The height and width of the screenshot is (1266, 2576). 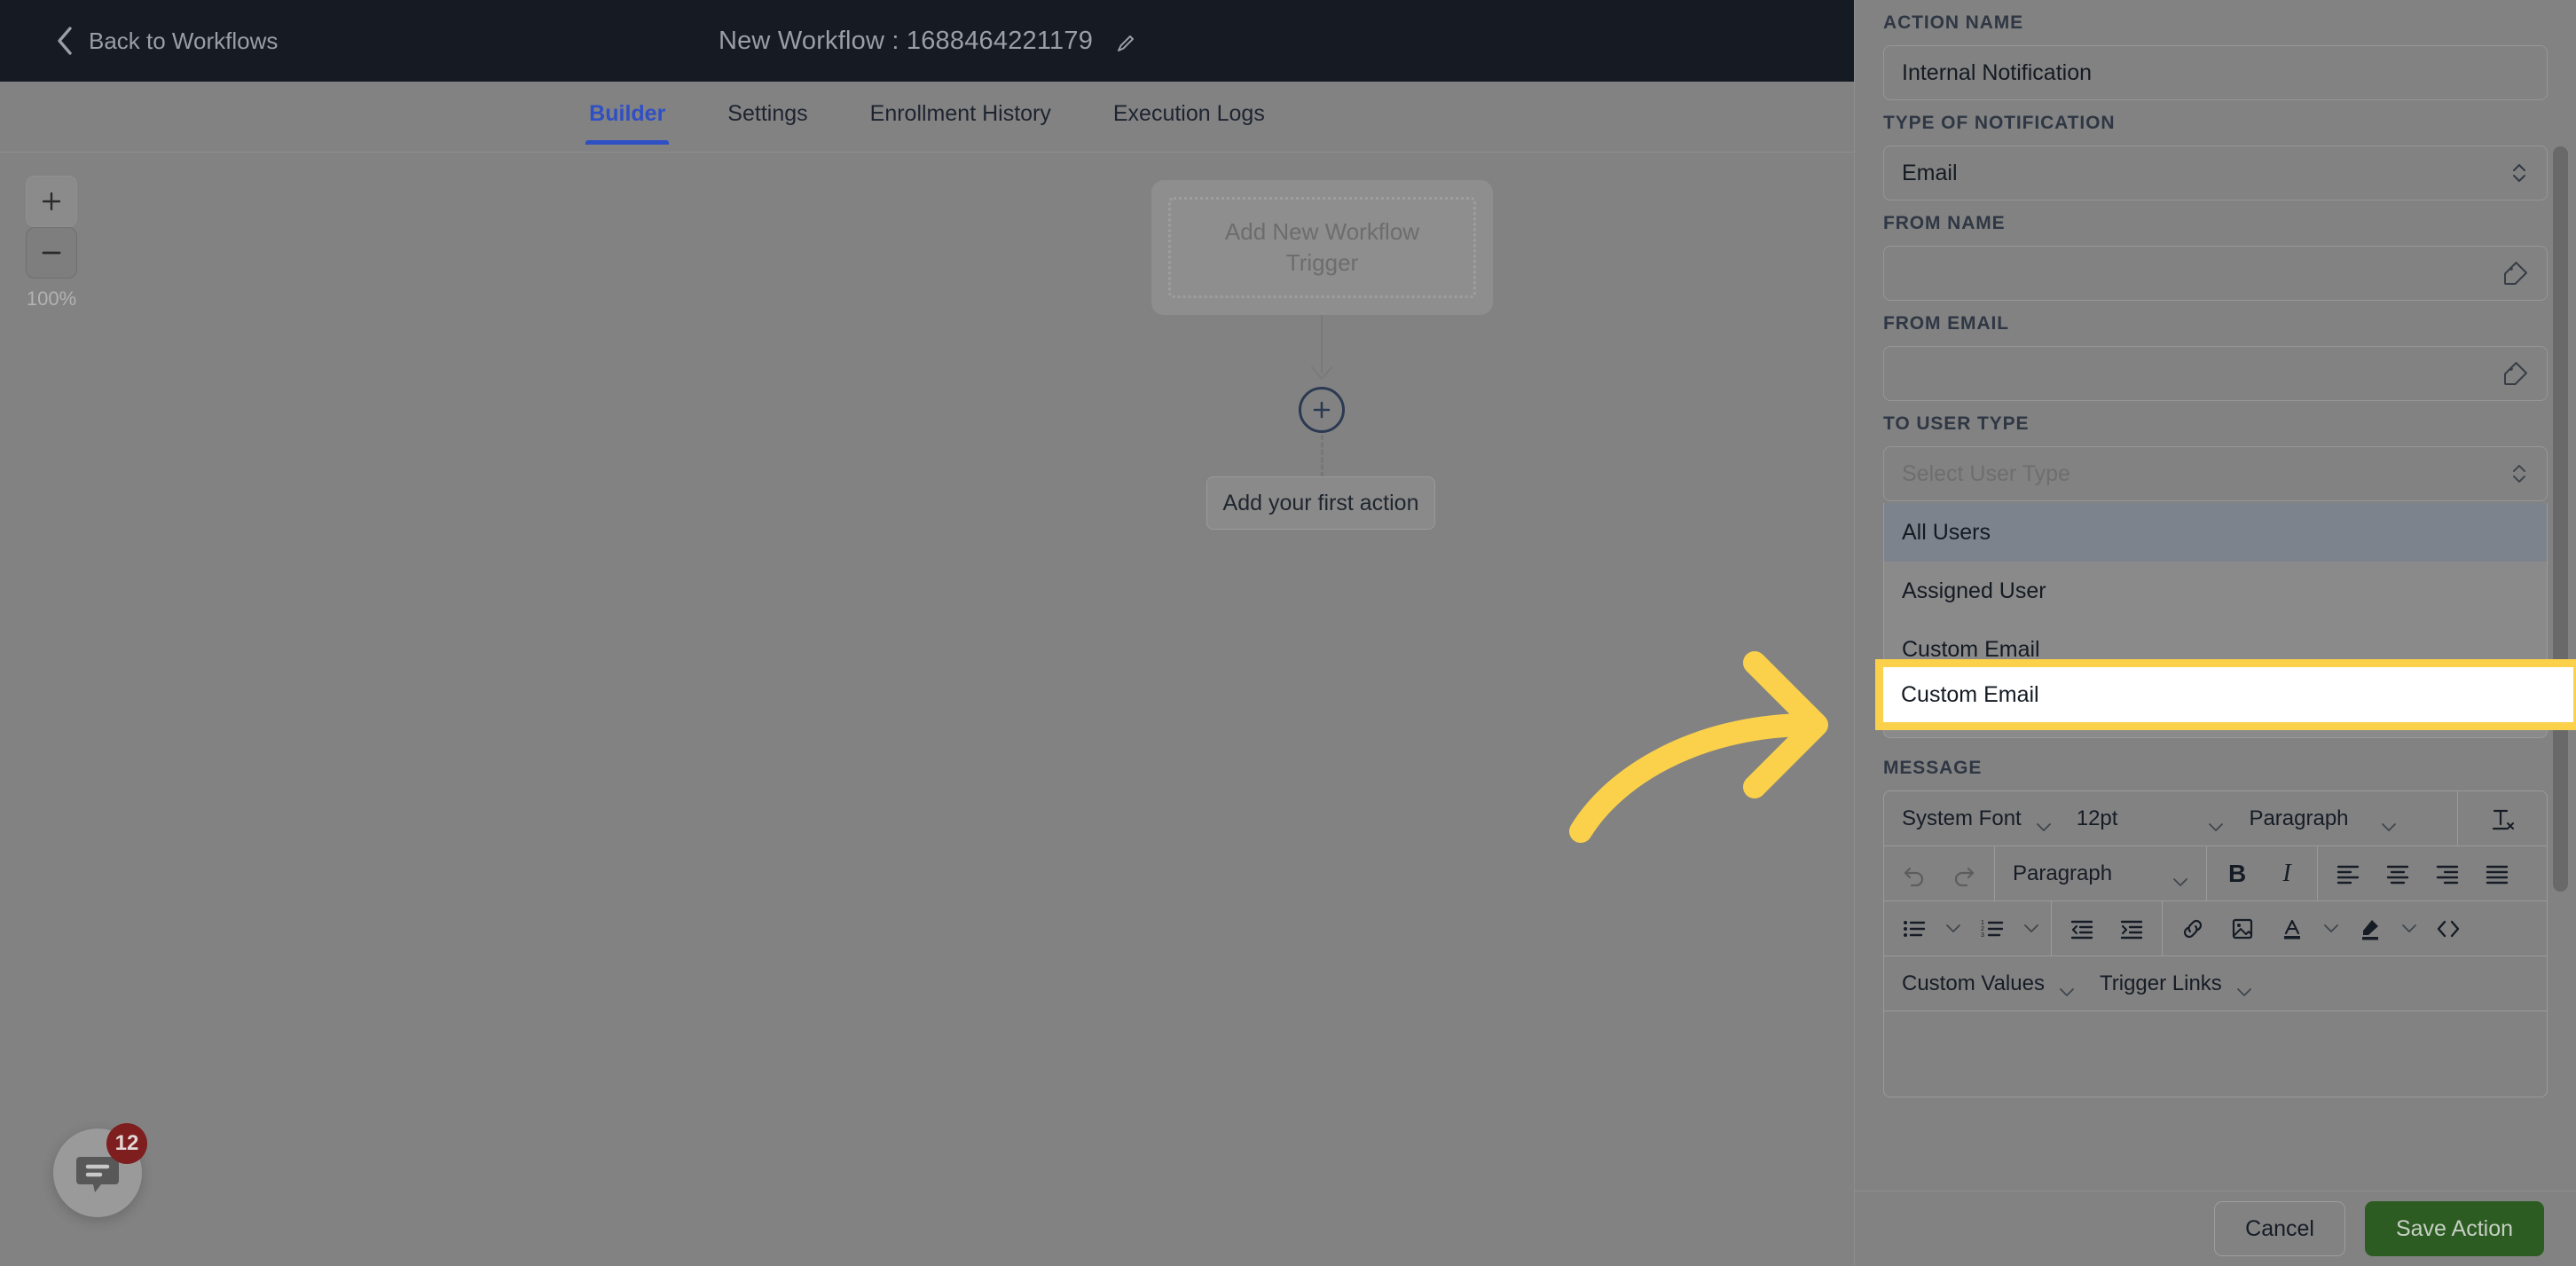 I want to click on tab-execution-logs: Execution Logs, so click(x=1189, y=113).